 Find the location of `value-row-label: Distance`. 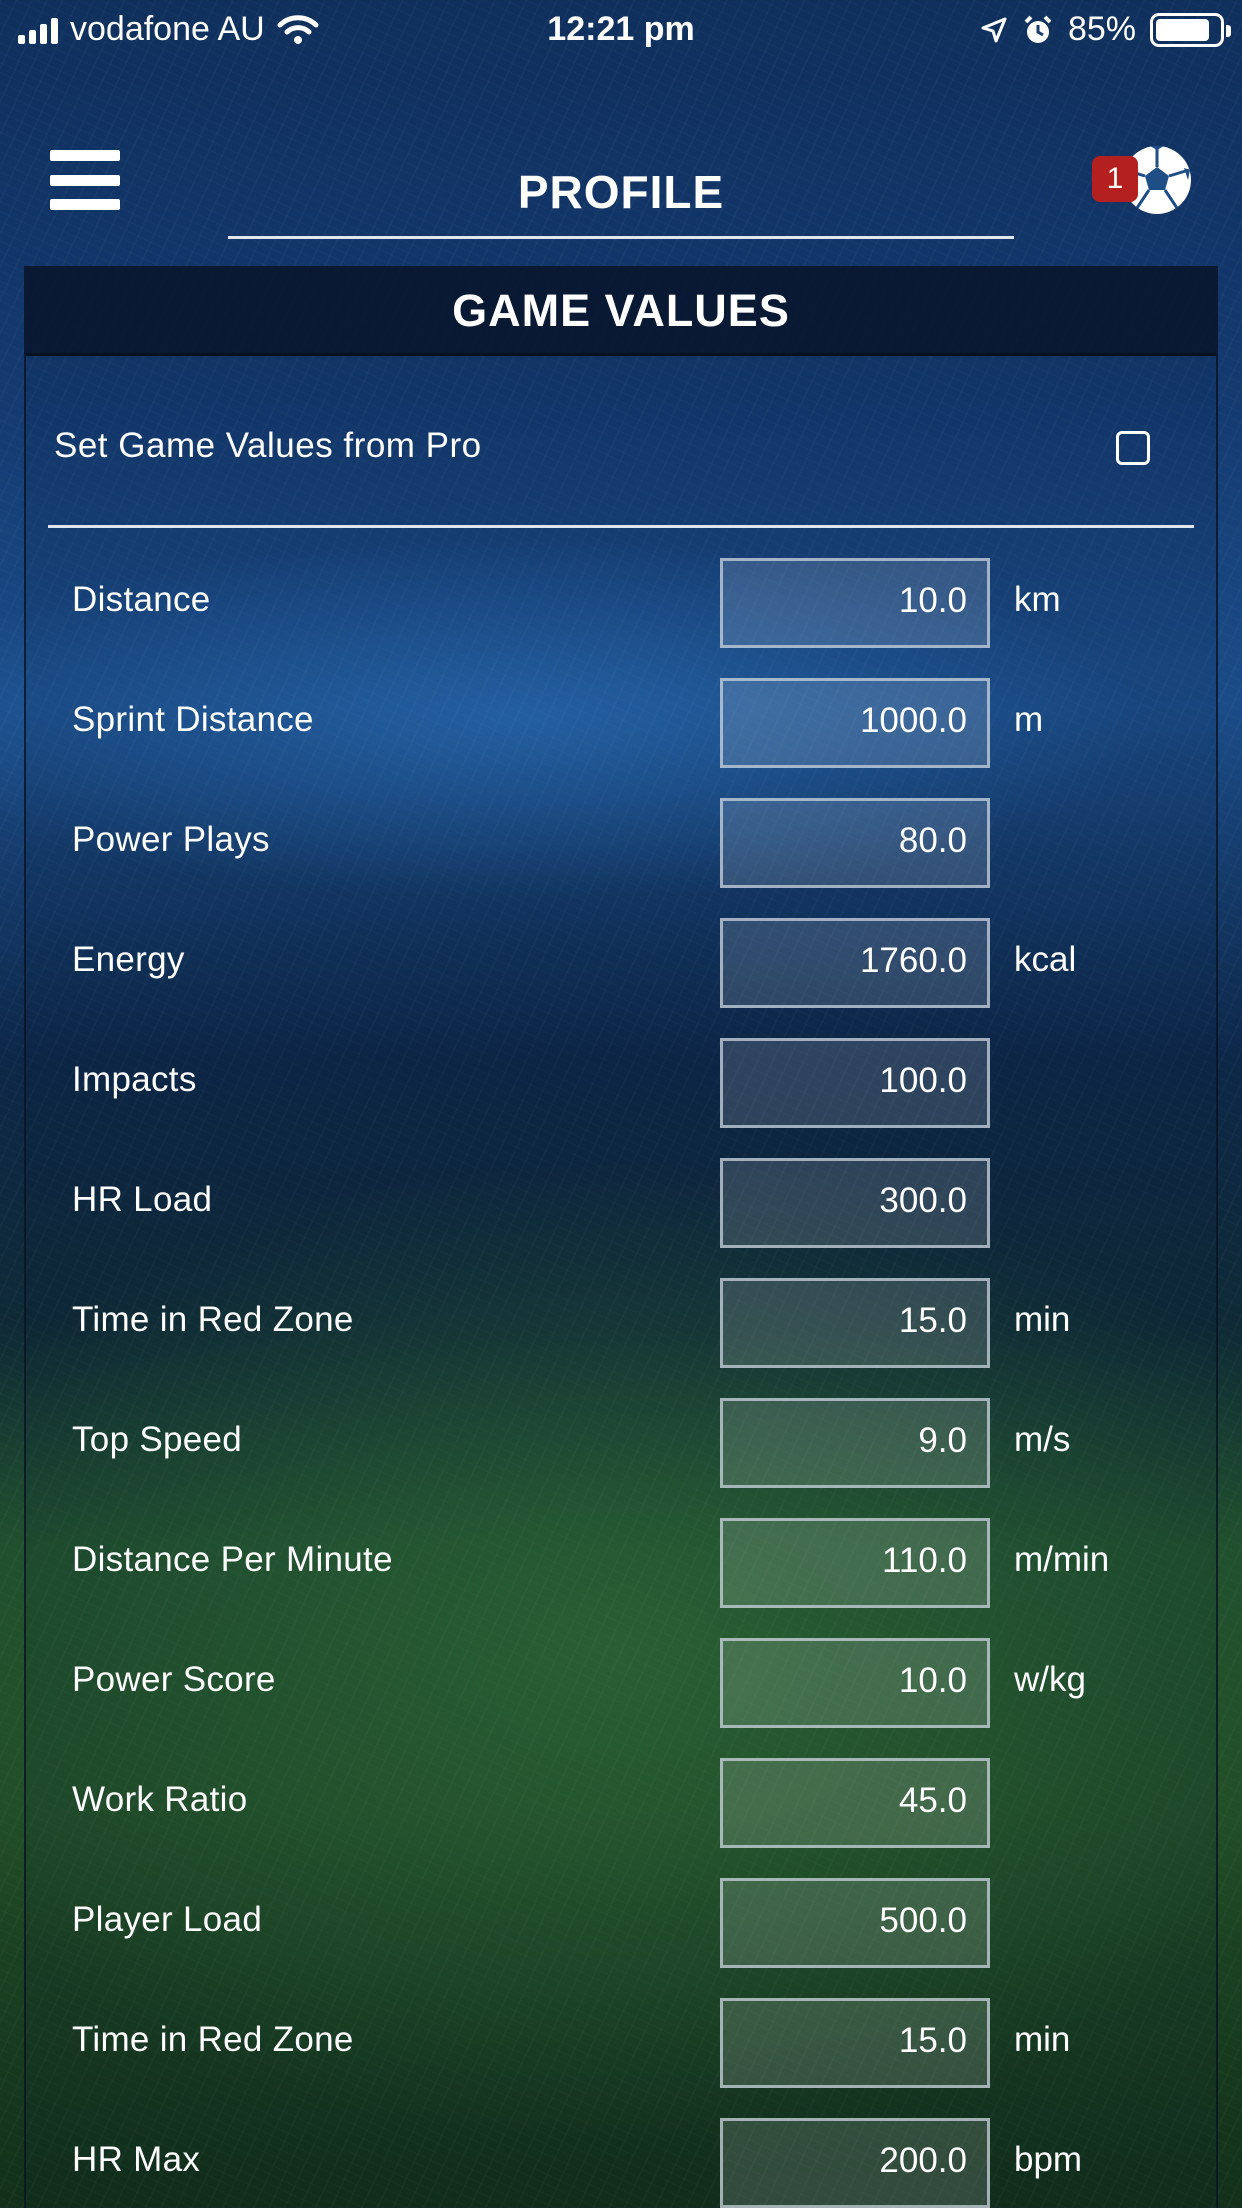

value-row-label: Distance is located at coordinates (141, 599).